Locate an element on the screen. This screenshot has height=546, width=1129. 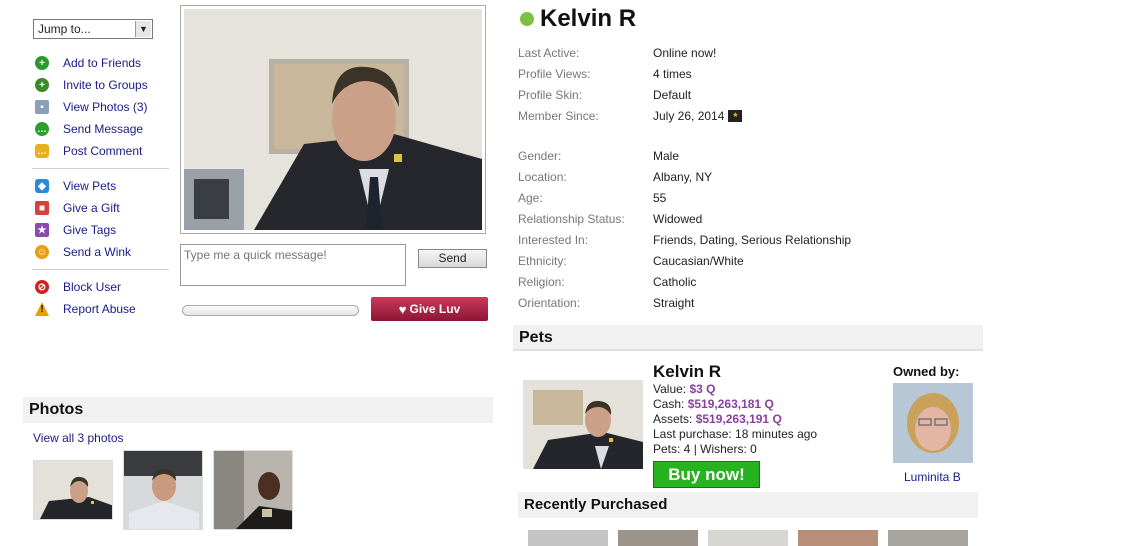
buy-now-button: Buy now! is located at coordinates (706, 474).